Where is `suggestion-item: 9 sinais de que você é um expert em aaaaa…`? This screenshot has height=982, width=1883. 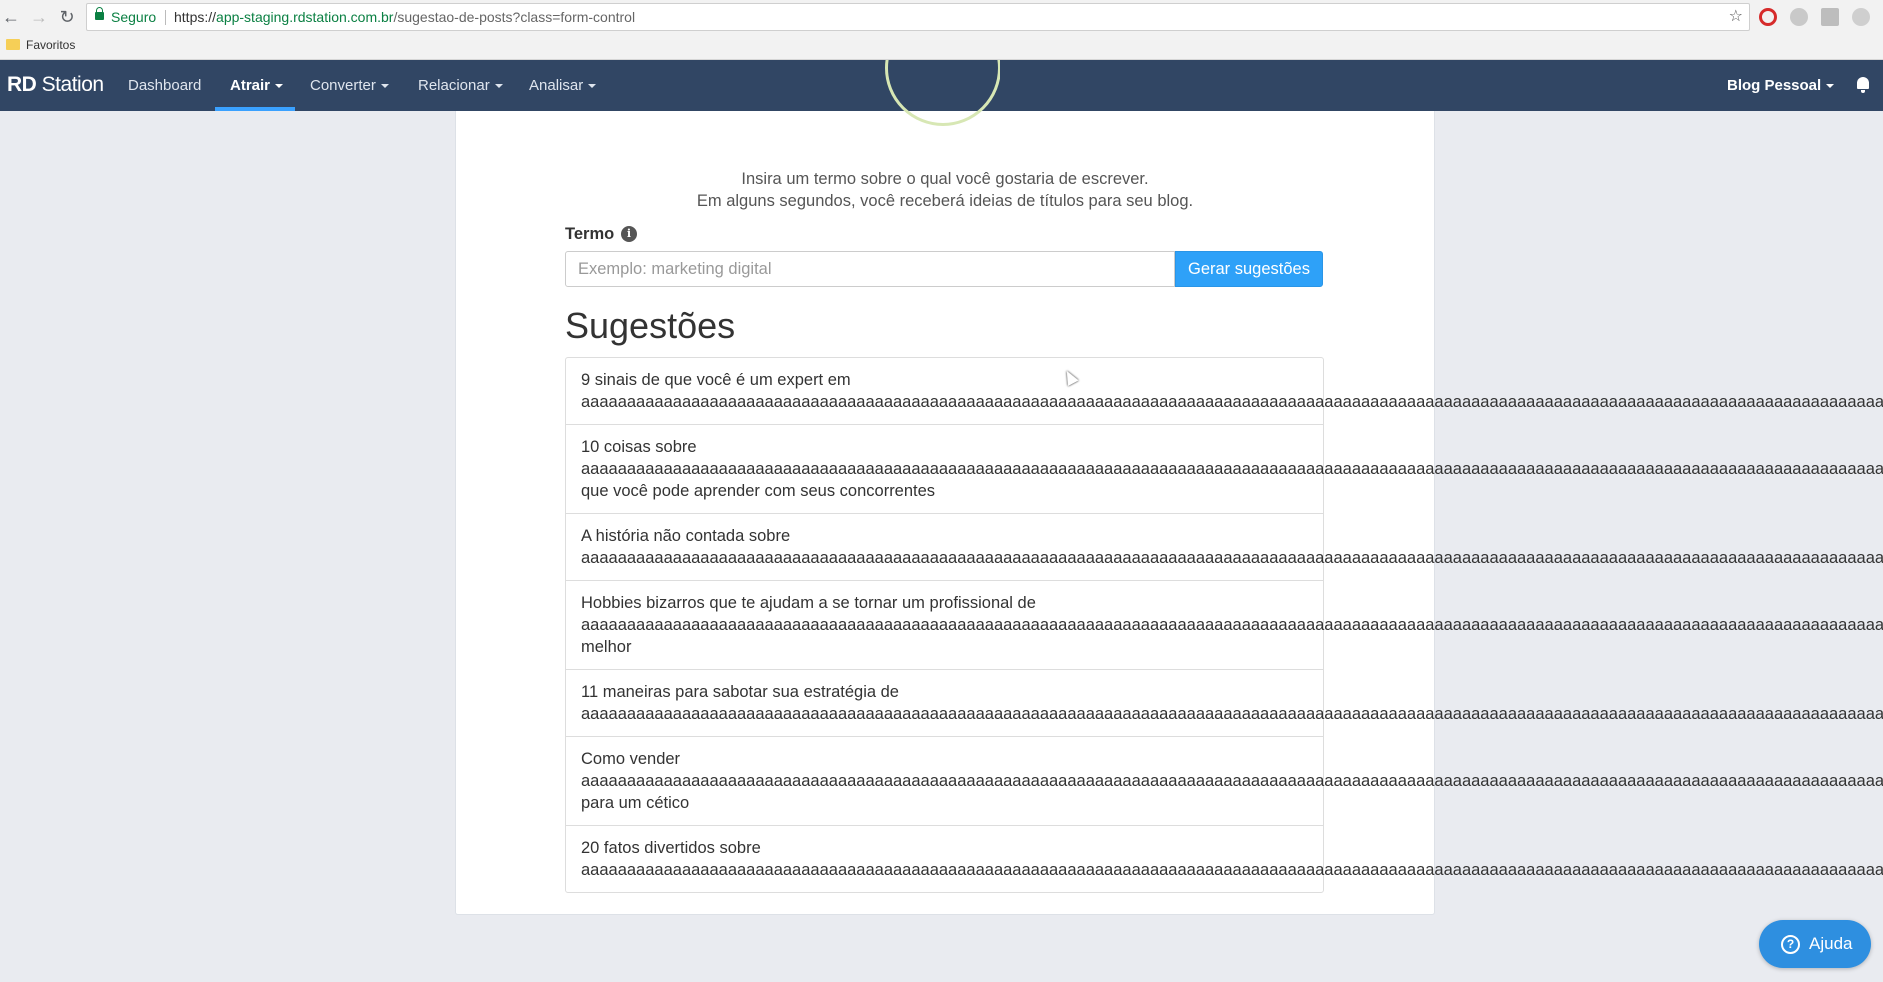
suggestion-item: 9 sinais de que você é um expert em aaaaa… is located at coordinates (1224, 391).